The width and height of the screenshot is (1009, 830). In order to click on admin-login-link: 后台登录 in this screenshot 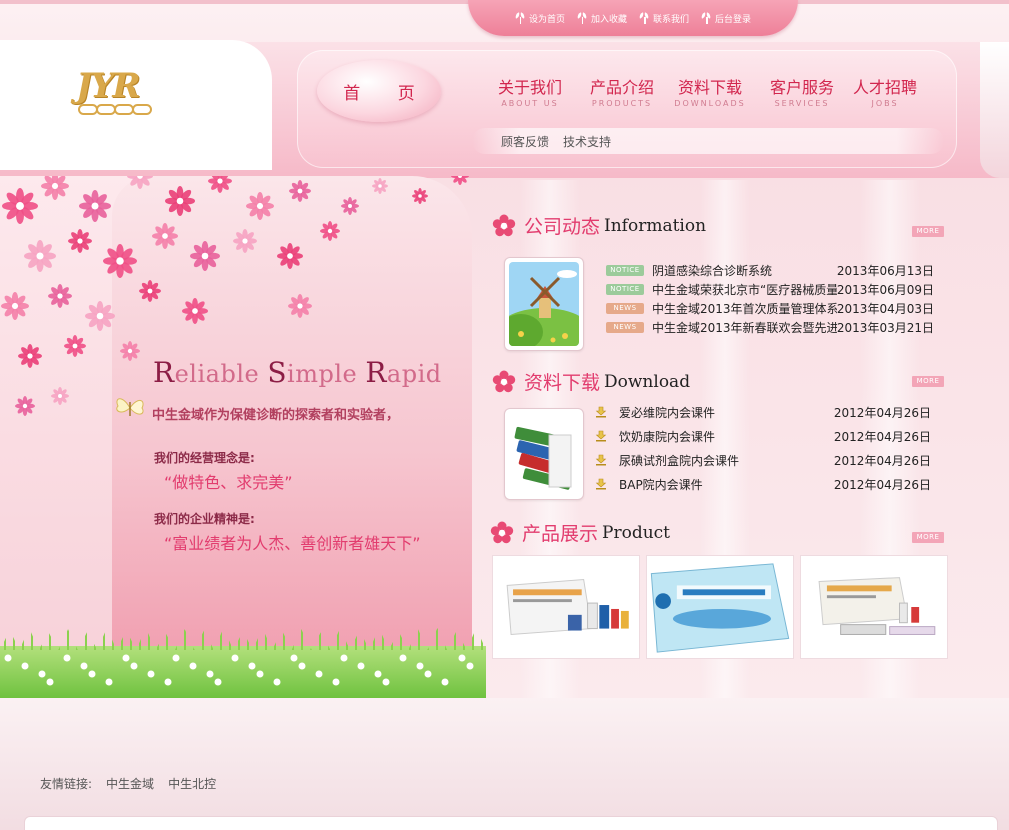, I will do `click(726, 18)`.